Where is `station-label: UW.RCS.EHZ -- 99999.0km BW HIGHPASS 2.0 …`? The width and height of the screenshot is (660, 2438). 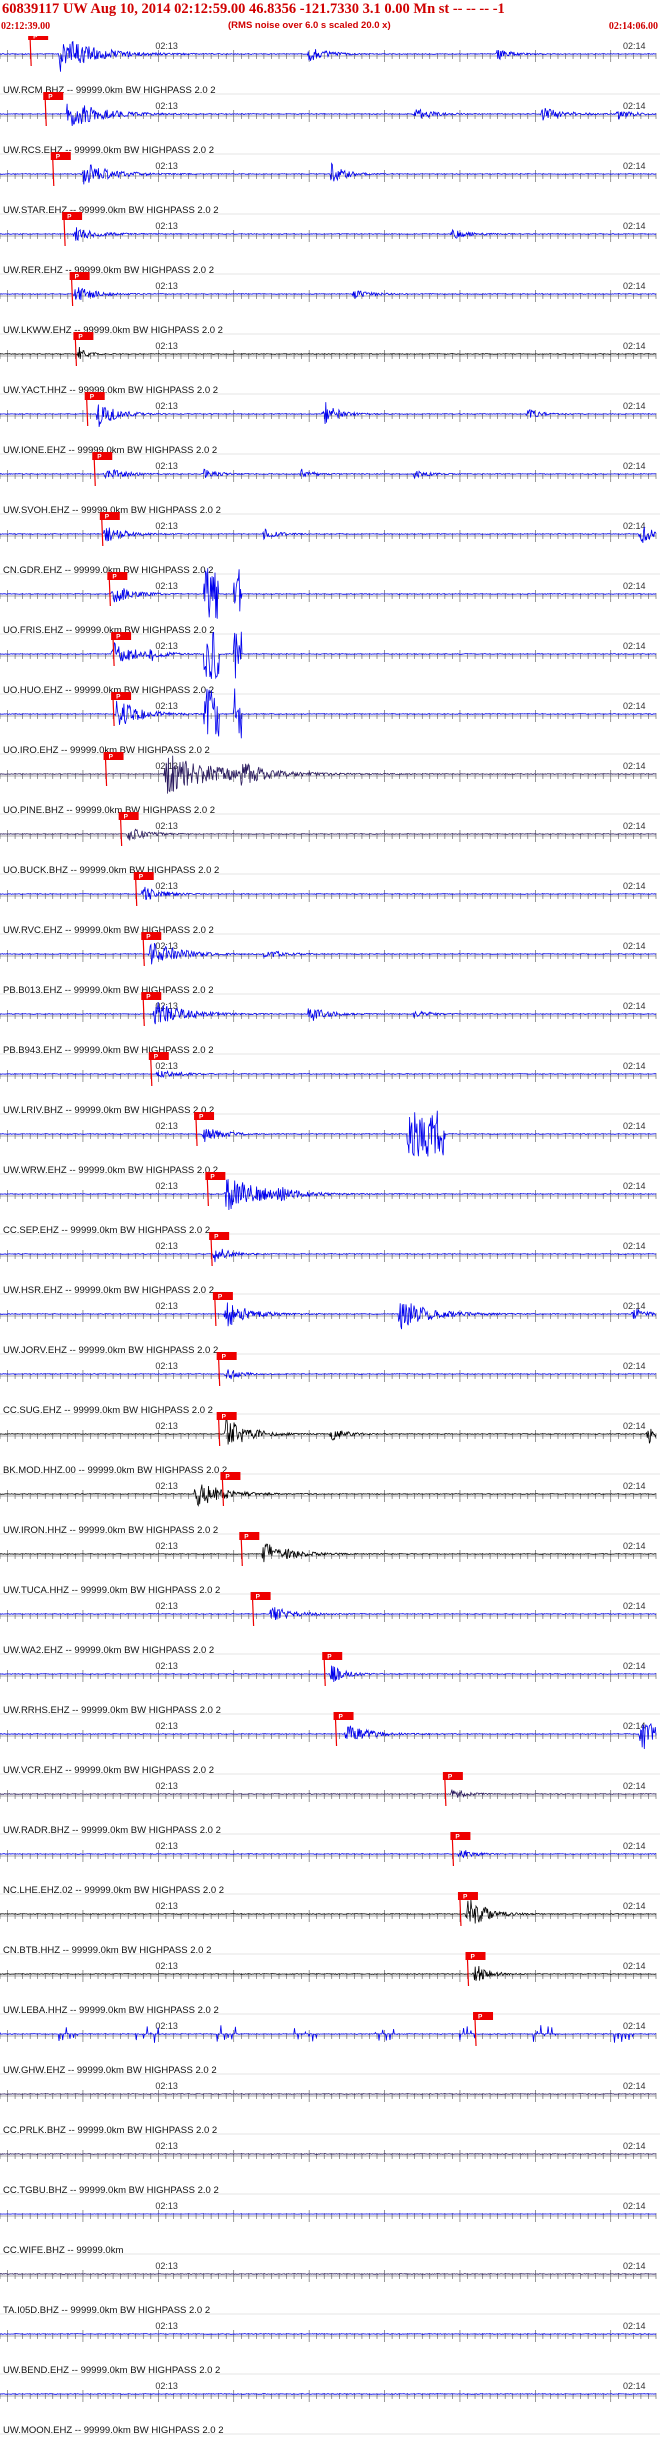 station-label: UW.RCS.EHZ -- 99999.0km BW HIGHPASS 2.0 … is located at coordinates (108, 150).